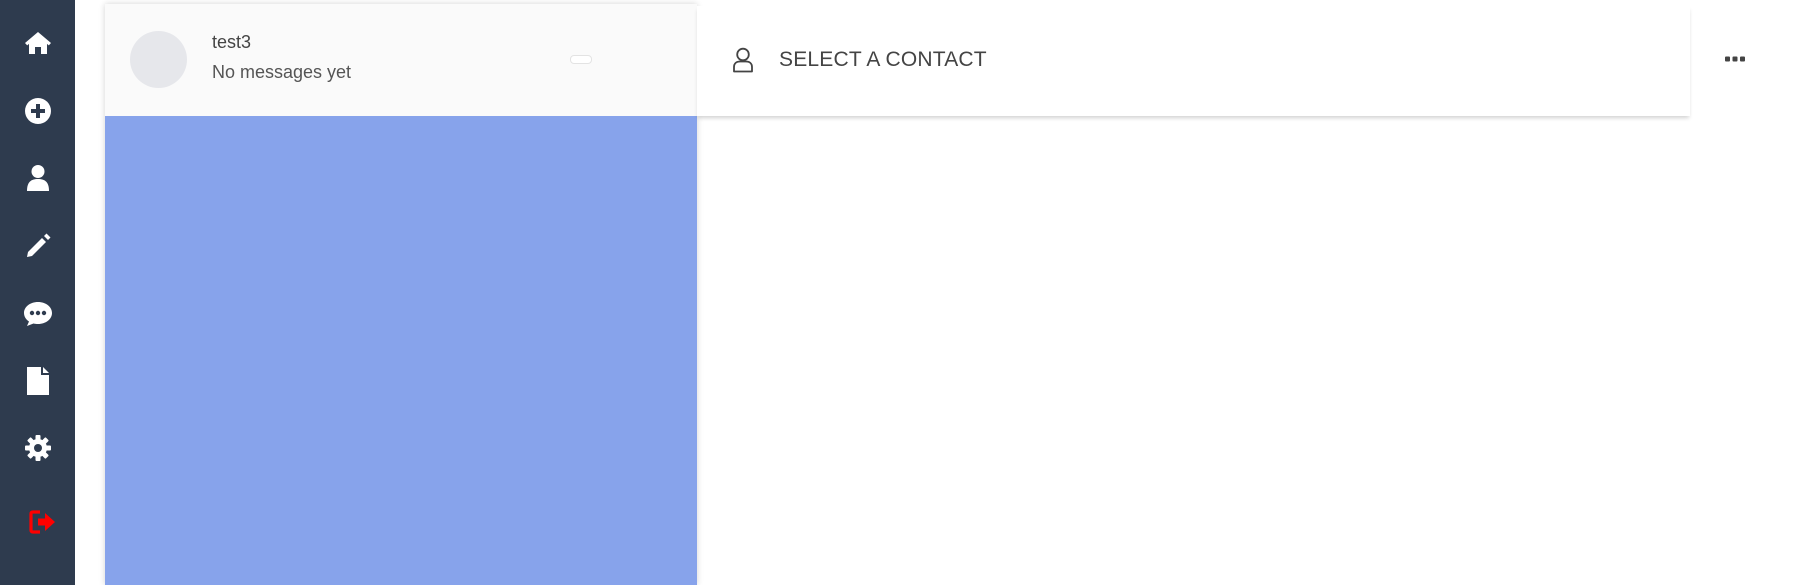 This screenshot has width=1794, height=585. I want to click on pencil-icon, so click(38, 245).